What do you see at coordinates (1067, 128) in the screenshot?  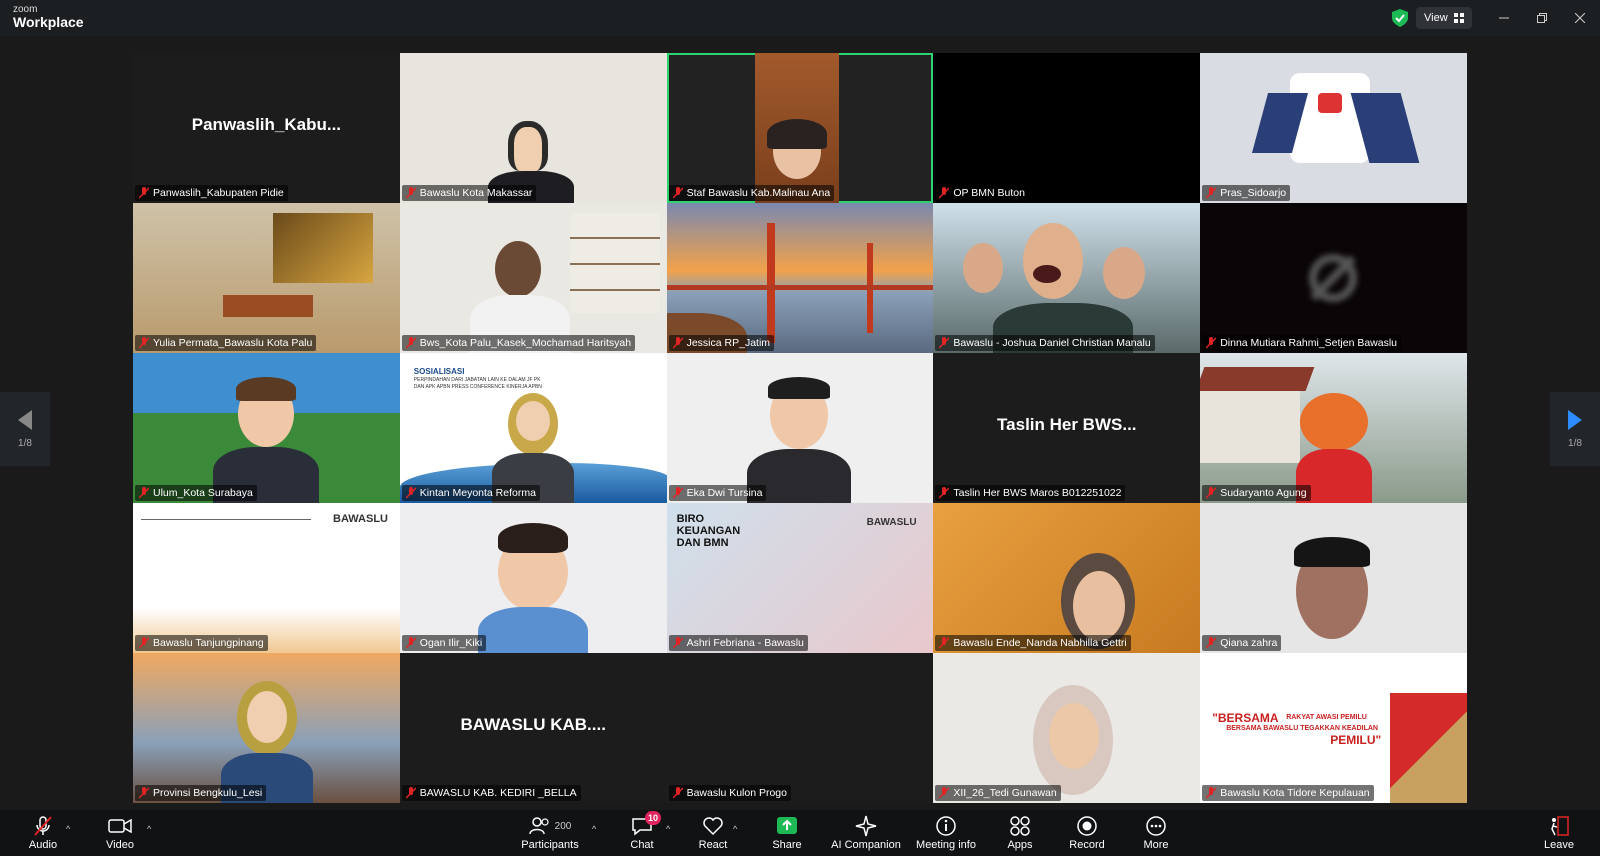 I see `video-tile: OP BMN Buton` at bounding box center [1067, 128].